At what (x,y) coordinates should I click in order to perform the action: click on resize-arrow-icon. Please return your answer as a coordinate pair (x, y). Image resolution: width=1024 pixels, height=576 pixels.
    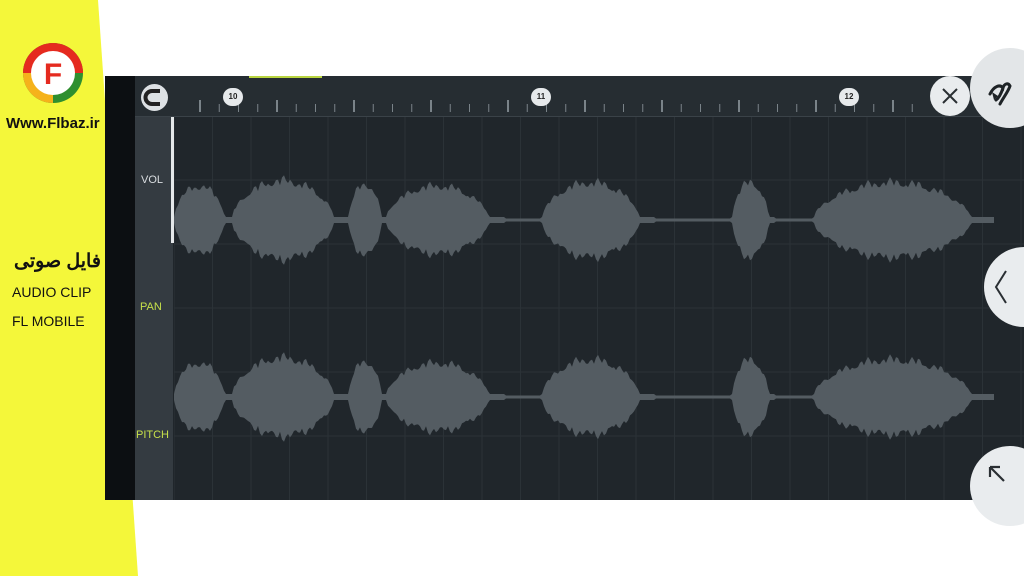
    Looking at the image, I should click on (996, 473).